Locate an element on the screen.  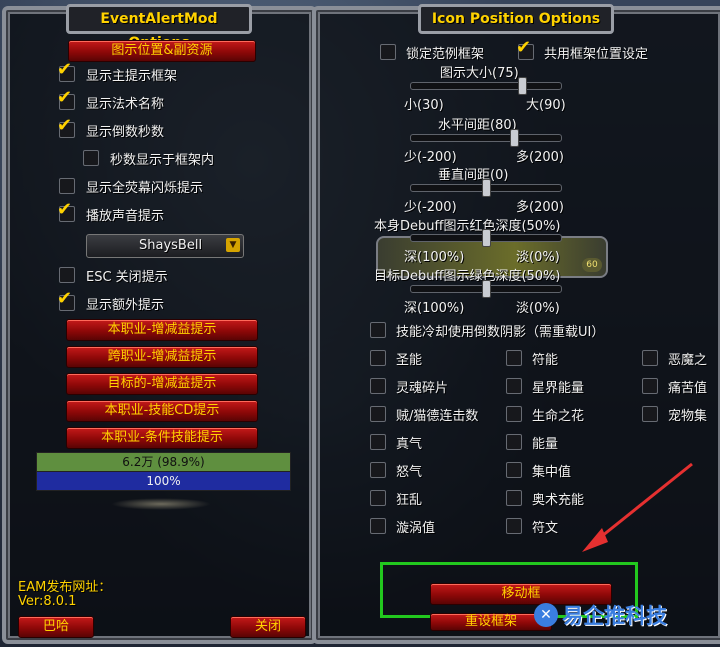
vertical-spacing-label: 垂直间距(0) is located at coordinates (473, 175).